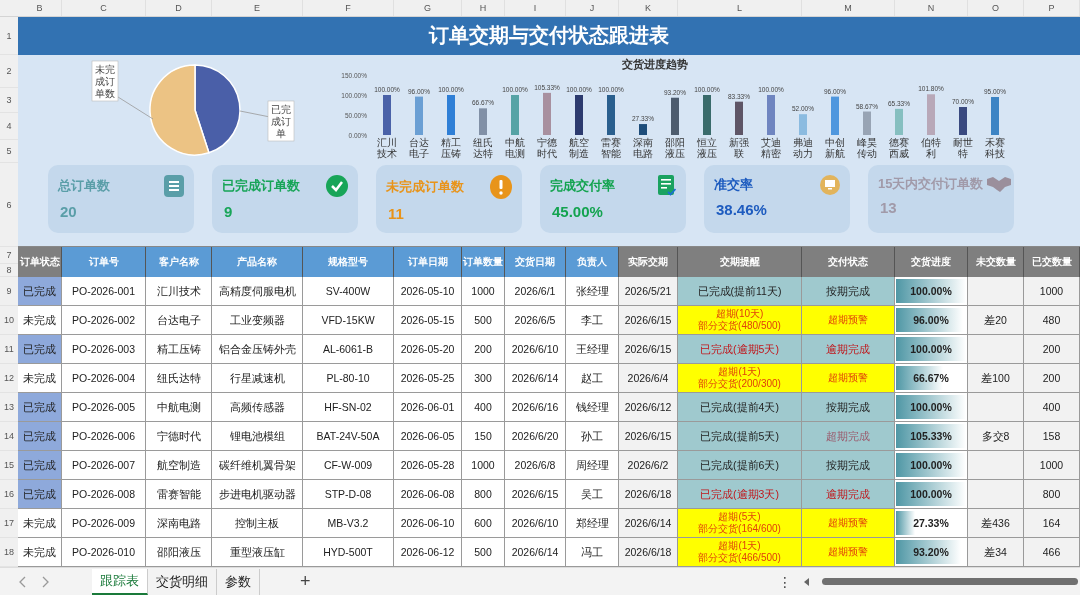  What do you see at coordinates (1052, 436) in the screenshot?
I see `table-cell: 158` at bounding box center [1052, 436].